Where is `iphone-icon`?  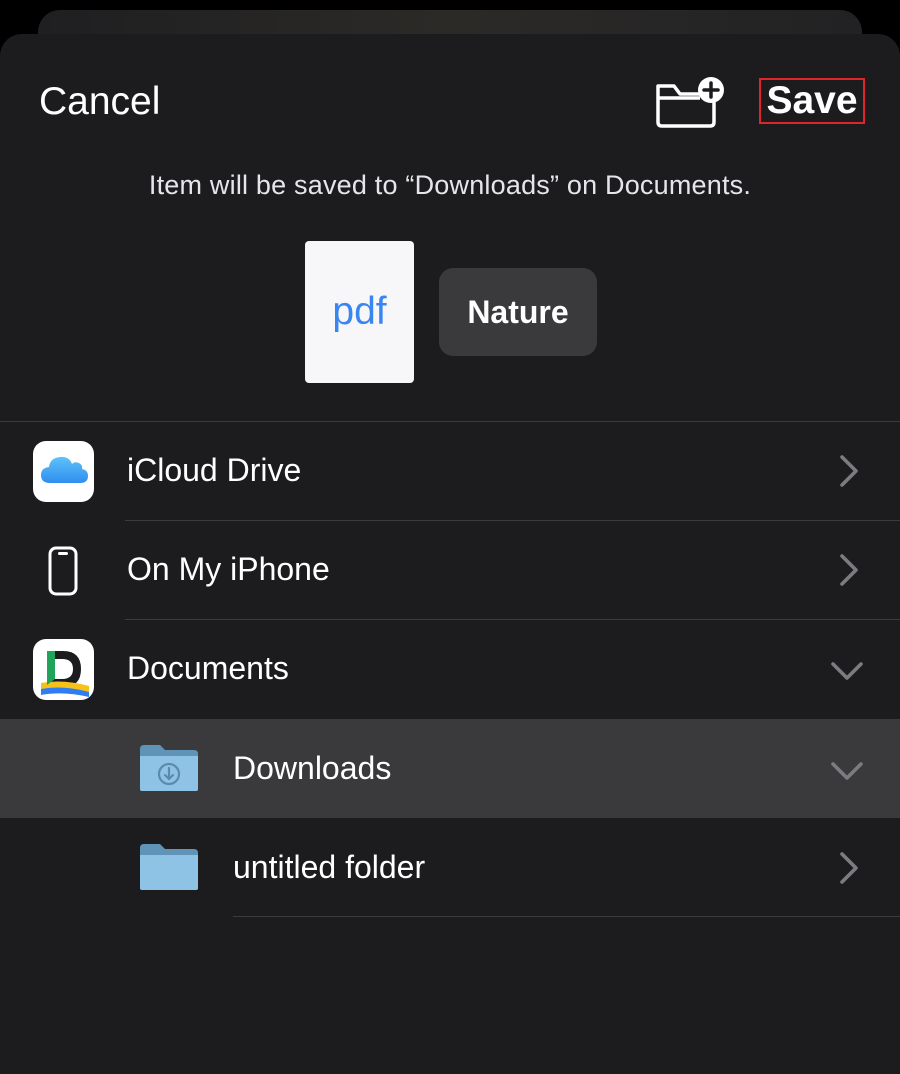 iphone-icon is located at coordinates (63, 571).